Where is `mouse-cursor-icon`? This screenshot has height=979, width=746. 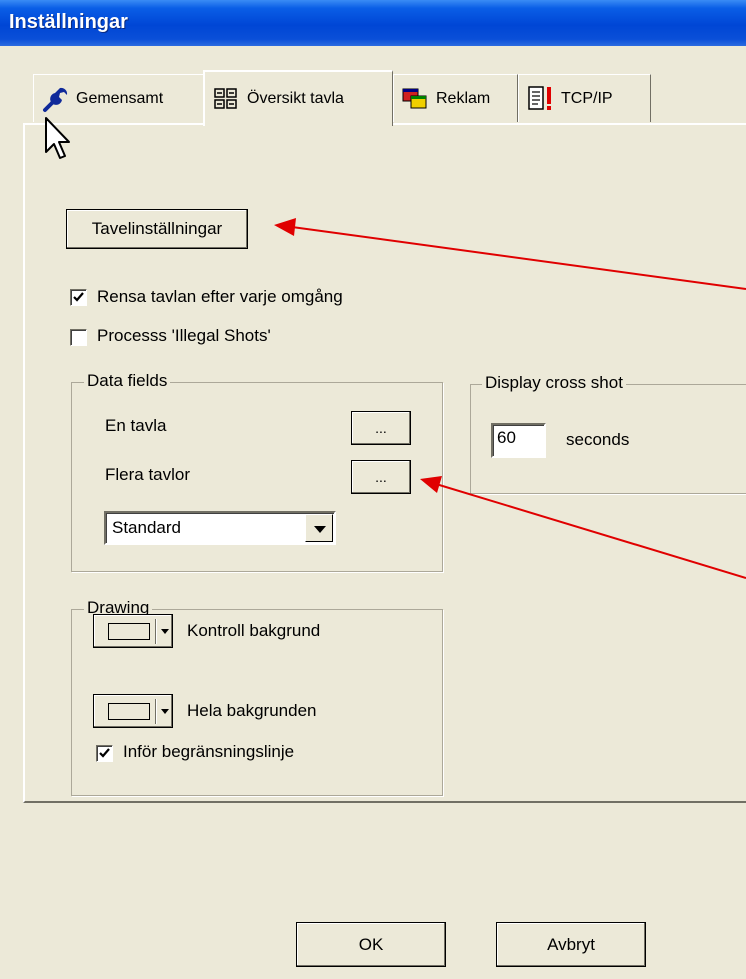
mouse-cursor-icon is located at coordinates (57, 138).